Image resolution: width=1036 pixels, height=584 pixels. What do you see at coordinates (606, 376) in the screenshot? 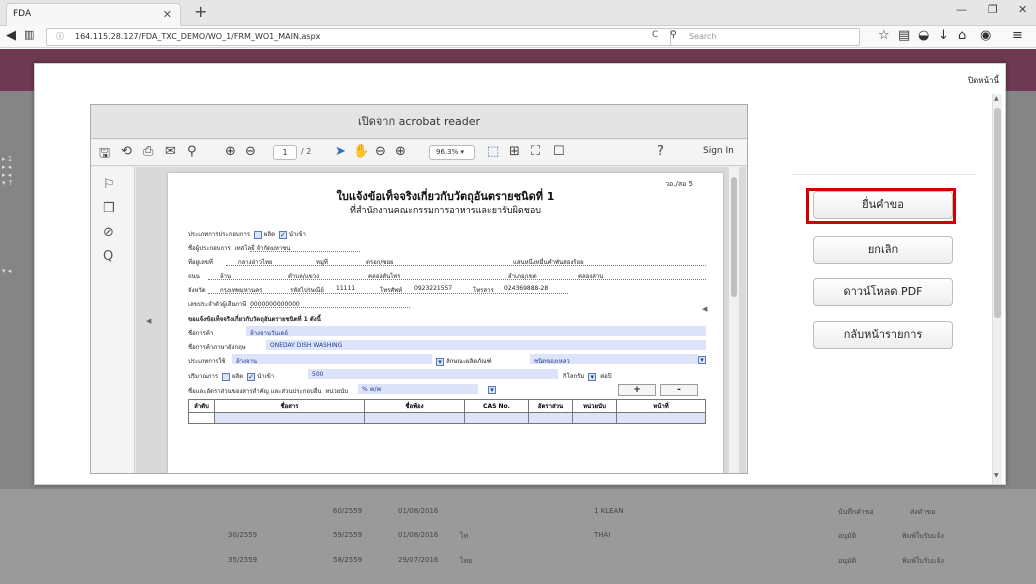
I see `per-label: ต่อปี` at bounding box center [606, 376].